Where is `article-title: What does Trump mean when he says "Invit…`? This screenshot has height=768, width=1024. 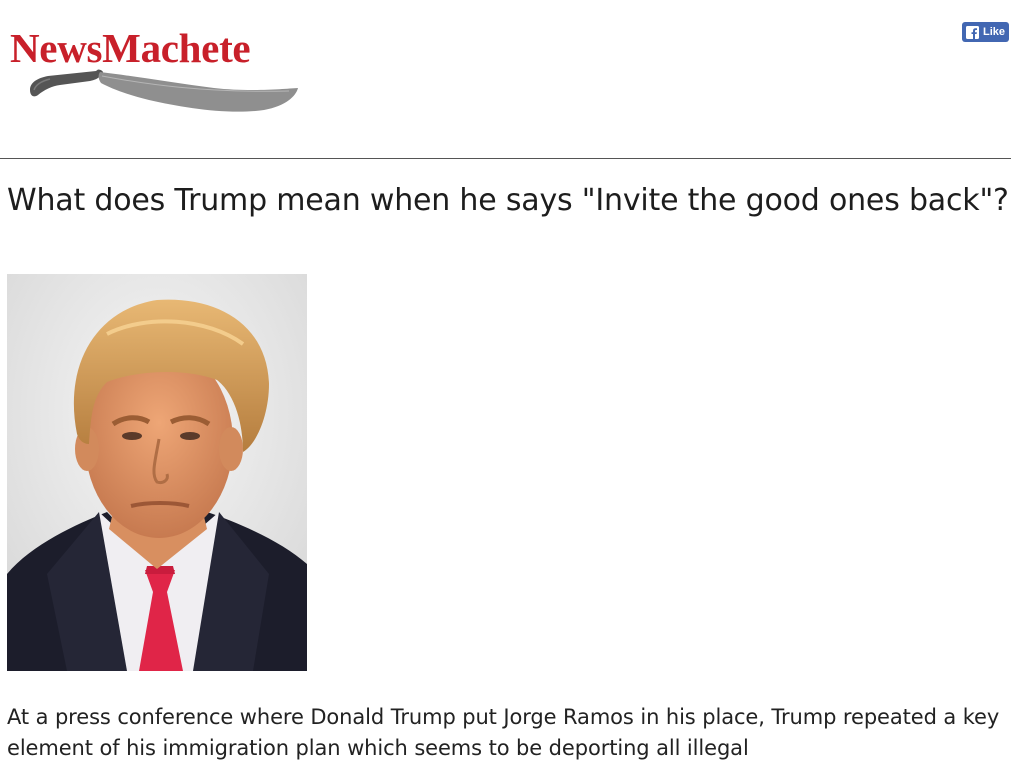
article-title: What does Trump mean when he says "Invit… is located at coordinates (508, 200).